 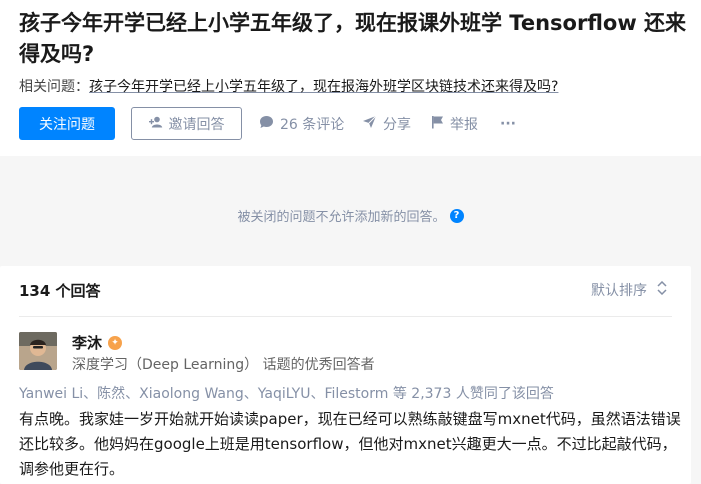 What do you see at coordinates (60, 291) in the screenshot?
I see `answer-count: 134 个回答` at bounding box center [60, 291].